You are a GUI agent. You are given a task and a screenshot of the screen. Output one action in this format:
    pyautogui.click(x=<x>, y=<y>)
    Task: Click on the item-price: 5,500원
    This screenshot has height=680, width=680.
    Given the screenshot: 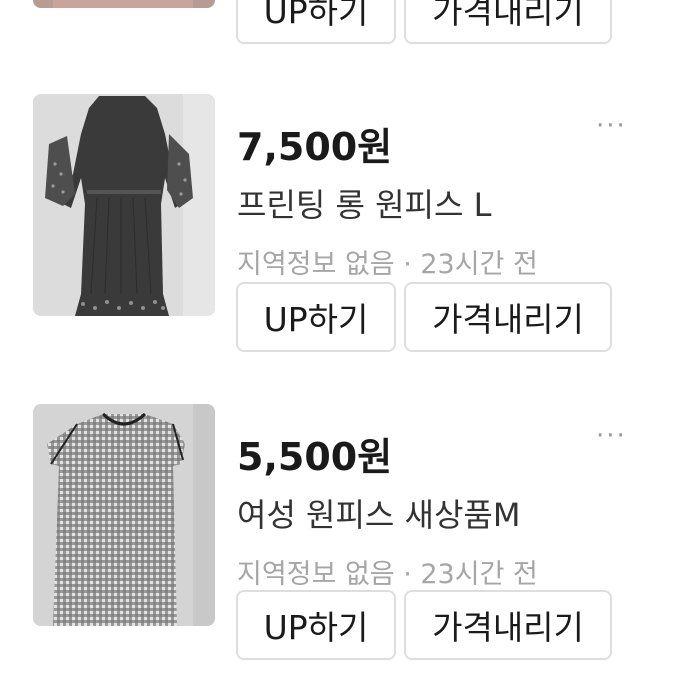 What is the action you would take?
    pyautogui.click(x=315, y=457)
    